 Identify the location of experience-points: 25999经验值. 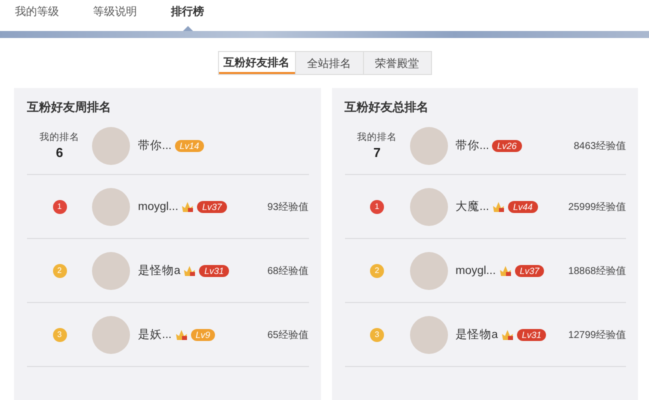
(597, 207).